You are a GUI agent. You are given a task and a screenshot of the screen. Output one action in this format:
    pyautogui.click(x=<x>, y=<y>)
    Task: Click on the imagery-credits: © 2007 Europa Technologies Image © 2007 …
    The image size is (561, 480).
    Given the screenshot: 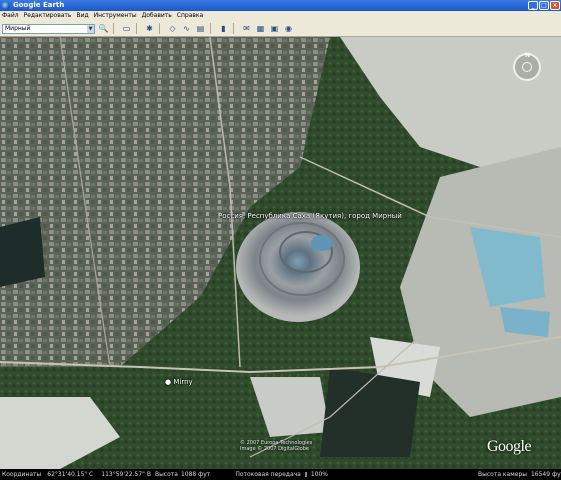 What is the action you would take?
    pyautogui.click(x=276, y=446)
    